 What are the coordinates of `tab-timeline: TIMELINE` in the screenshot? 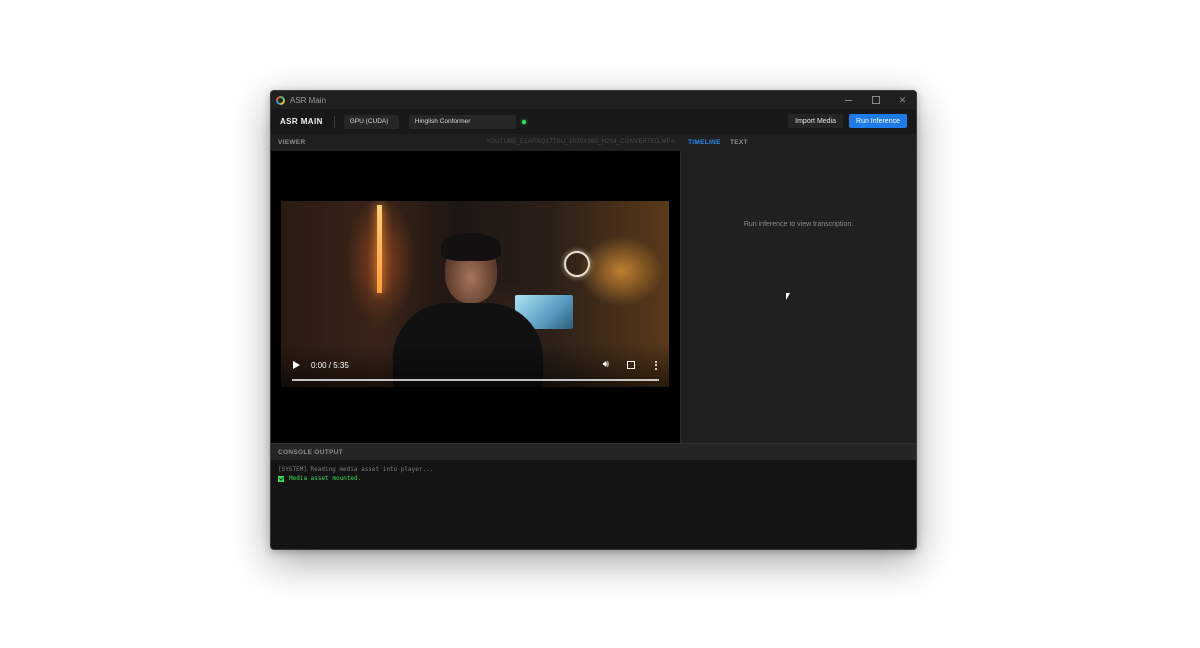 It's located at (704, 142).